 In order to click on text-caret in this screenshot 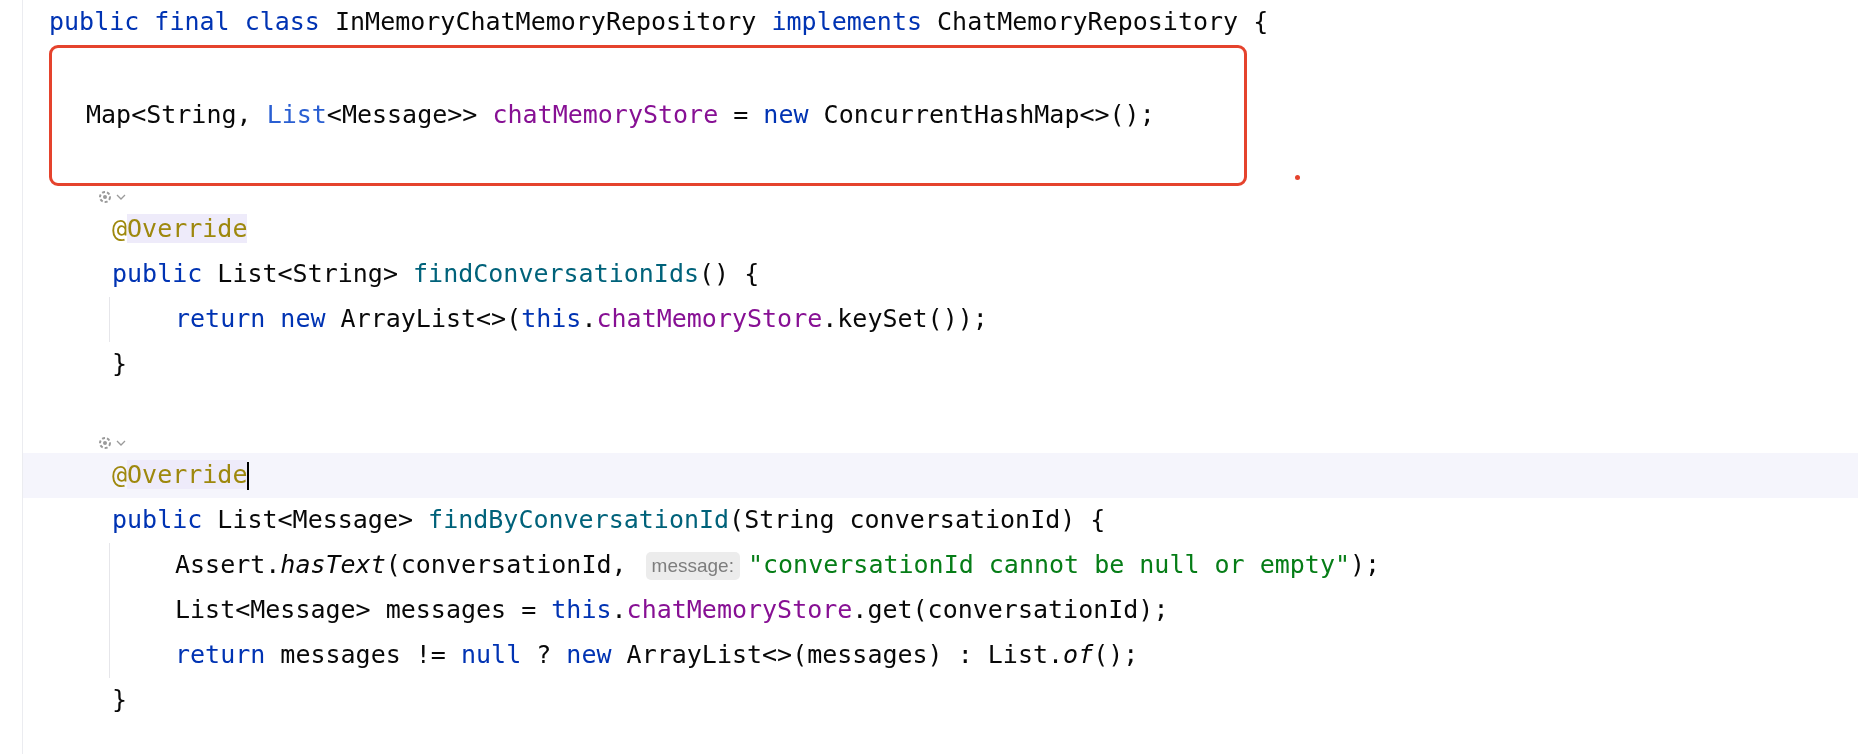, I will do `click(248, 475)`.